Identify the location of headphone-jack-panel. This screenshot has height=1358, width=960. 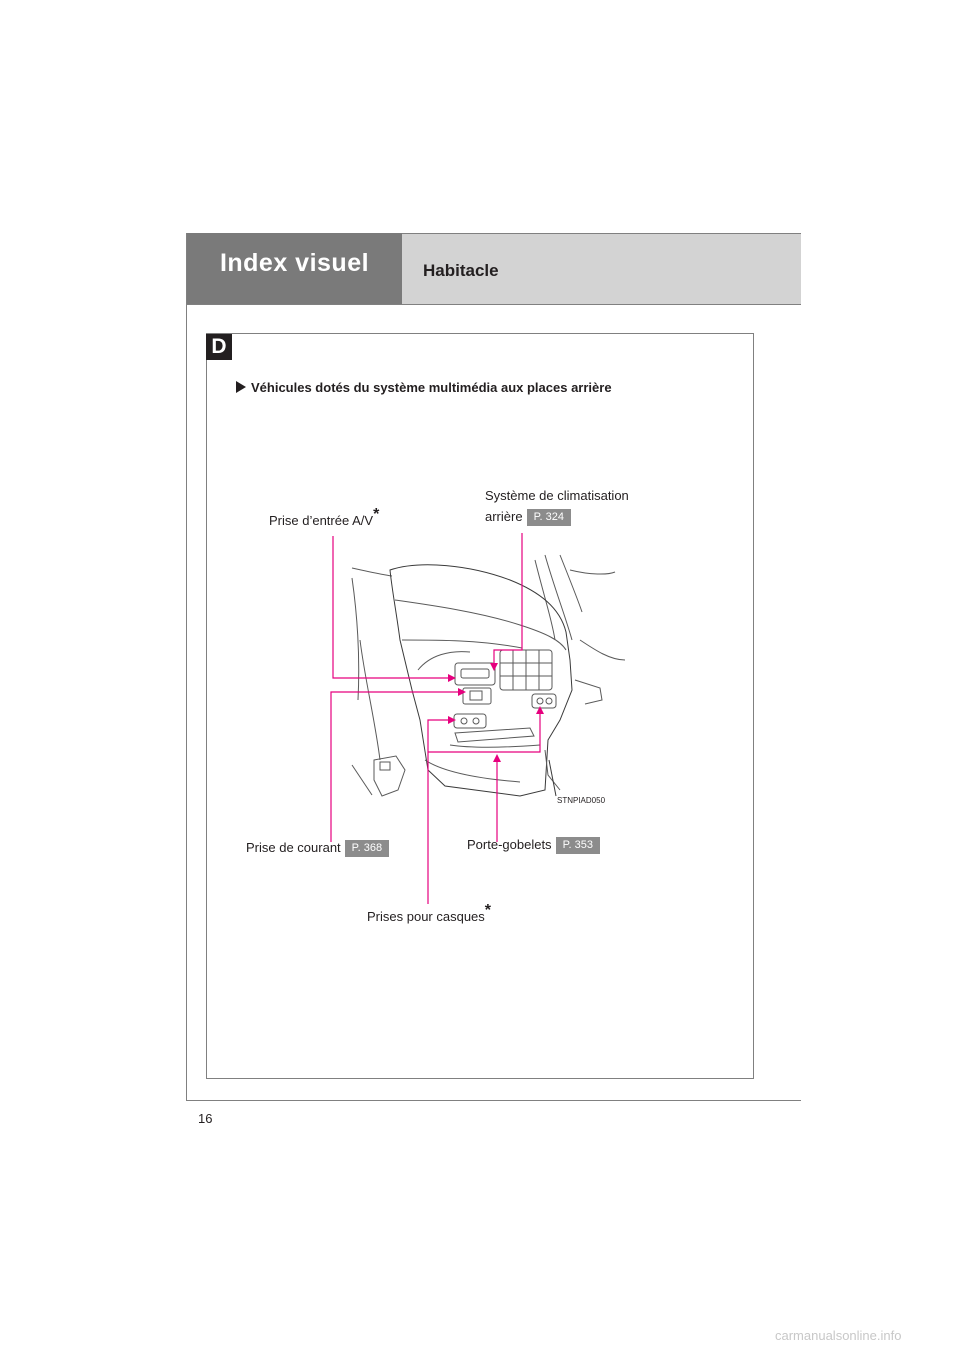
(470, 721).